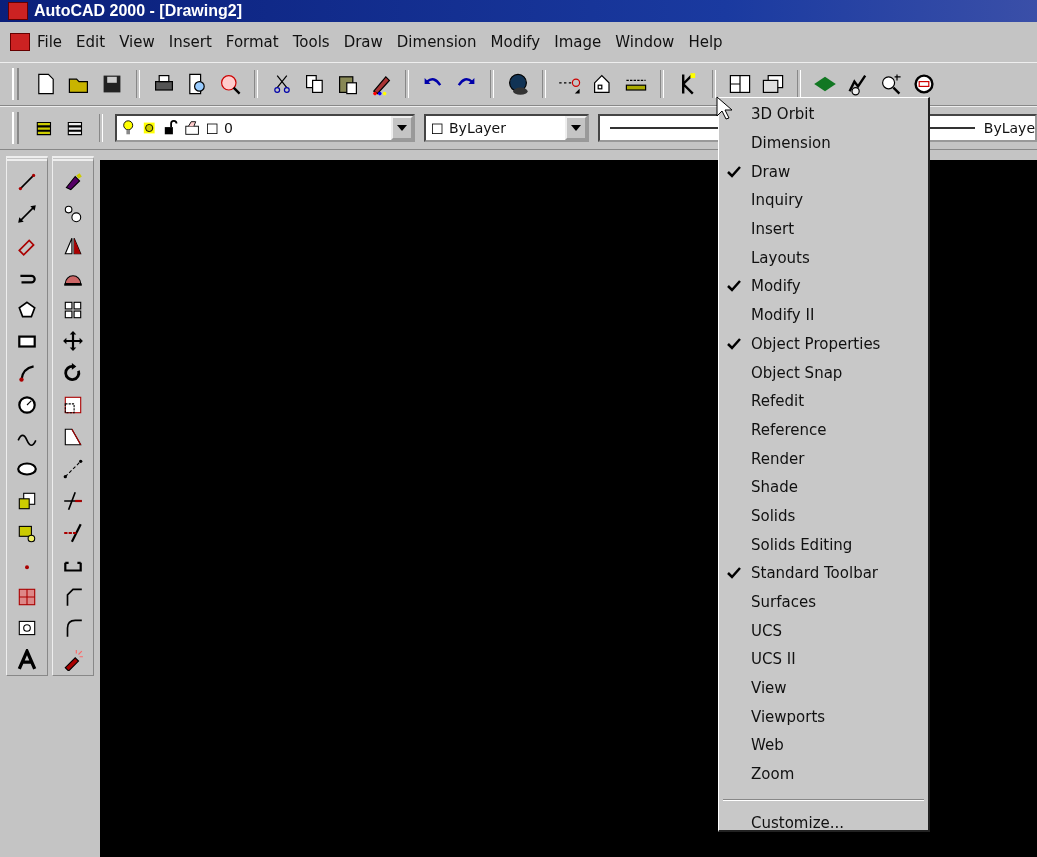 The width and height of the screenshot is (1037, 857). I want to click on window-title: AutoCAD 2000 - [Drawing2], so click(138, 11).